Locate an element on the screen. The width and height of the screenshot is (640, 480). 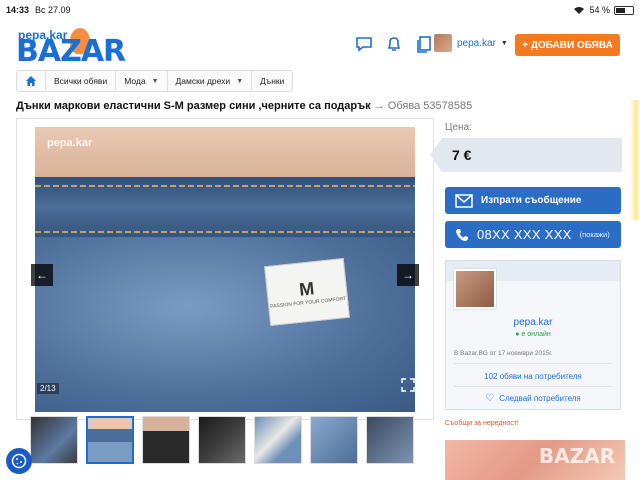
status-date: Вс 27.09 is located at coordinates (53, 10).